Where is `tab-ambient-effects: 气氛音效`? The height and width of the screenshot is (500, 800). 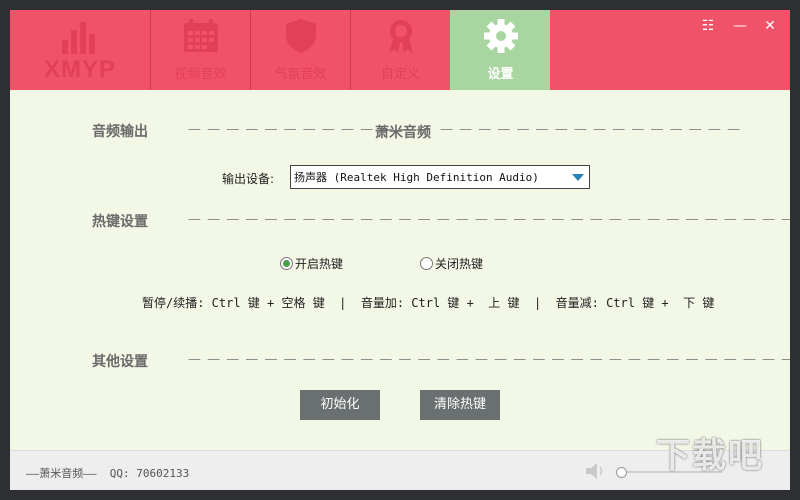
tab-ambient-effects: 气氛音效 is located at coordinates (300, 50).